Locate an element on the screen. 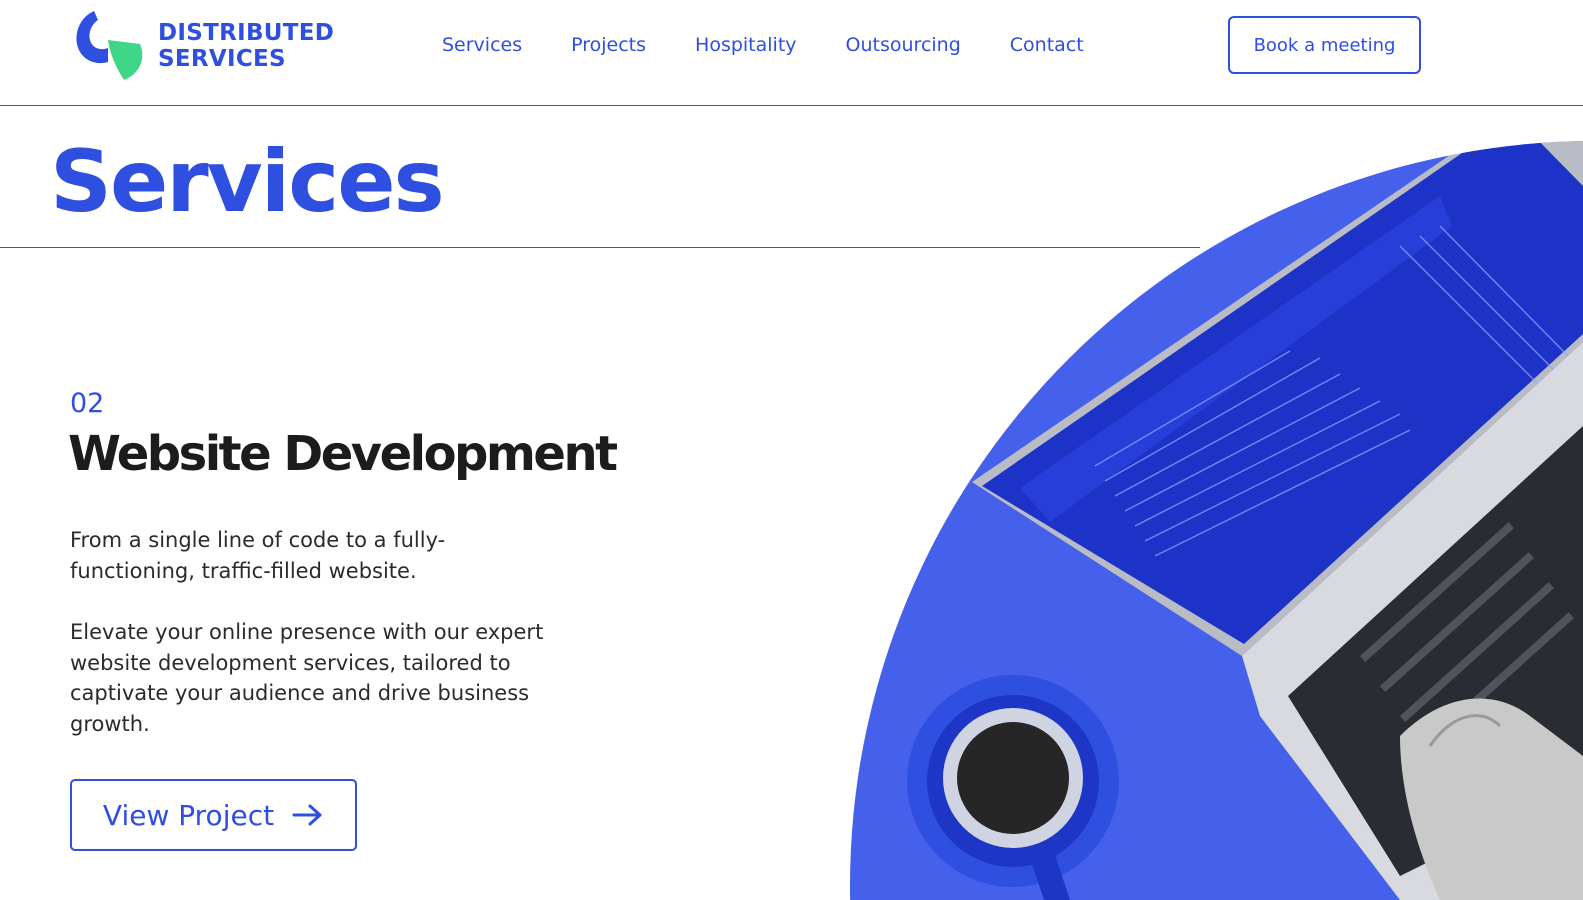 This screenshot has height=900, width=1583. nav-contact: Contact is located at coordinates (1047, 45).